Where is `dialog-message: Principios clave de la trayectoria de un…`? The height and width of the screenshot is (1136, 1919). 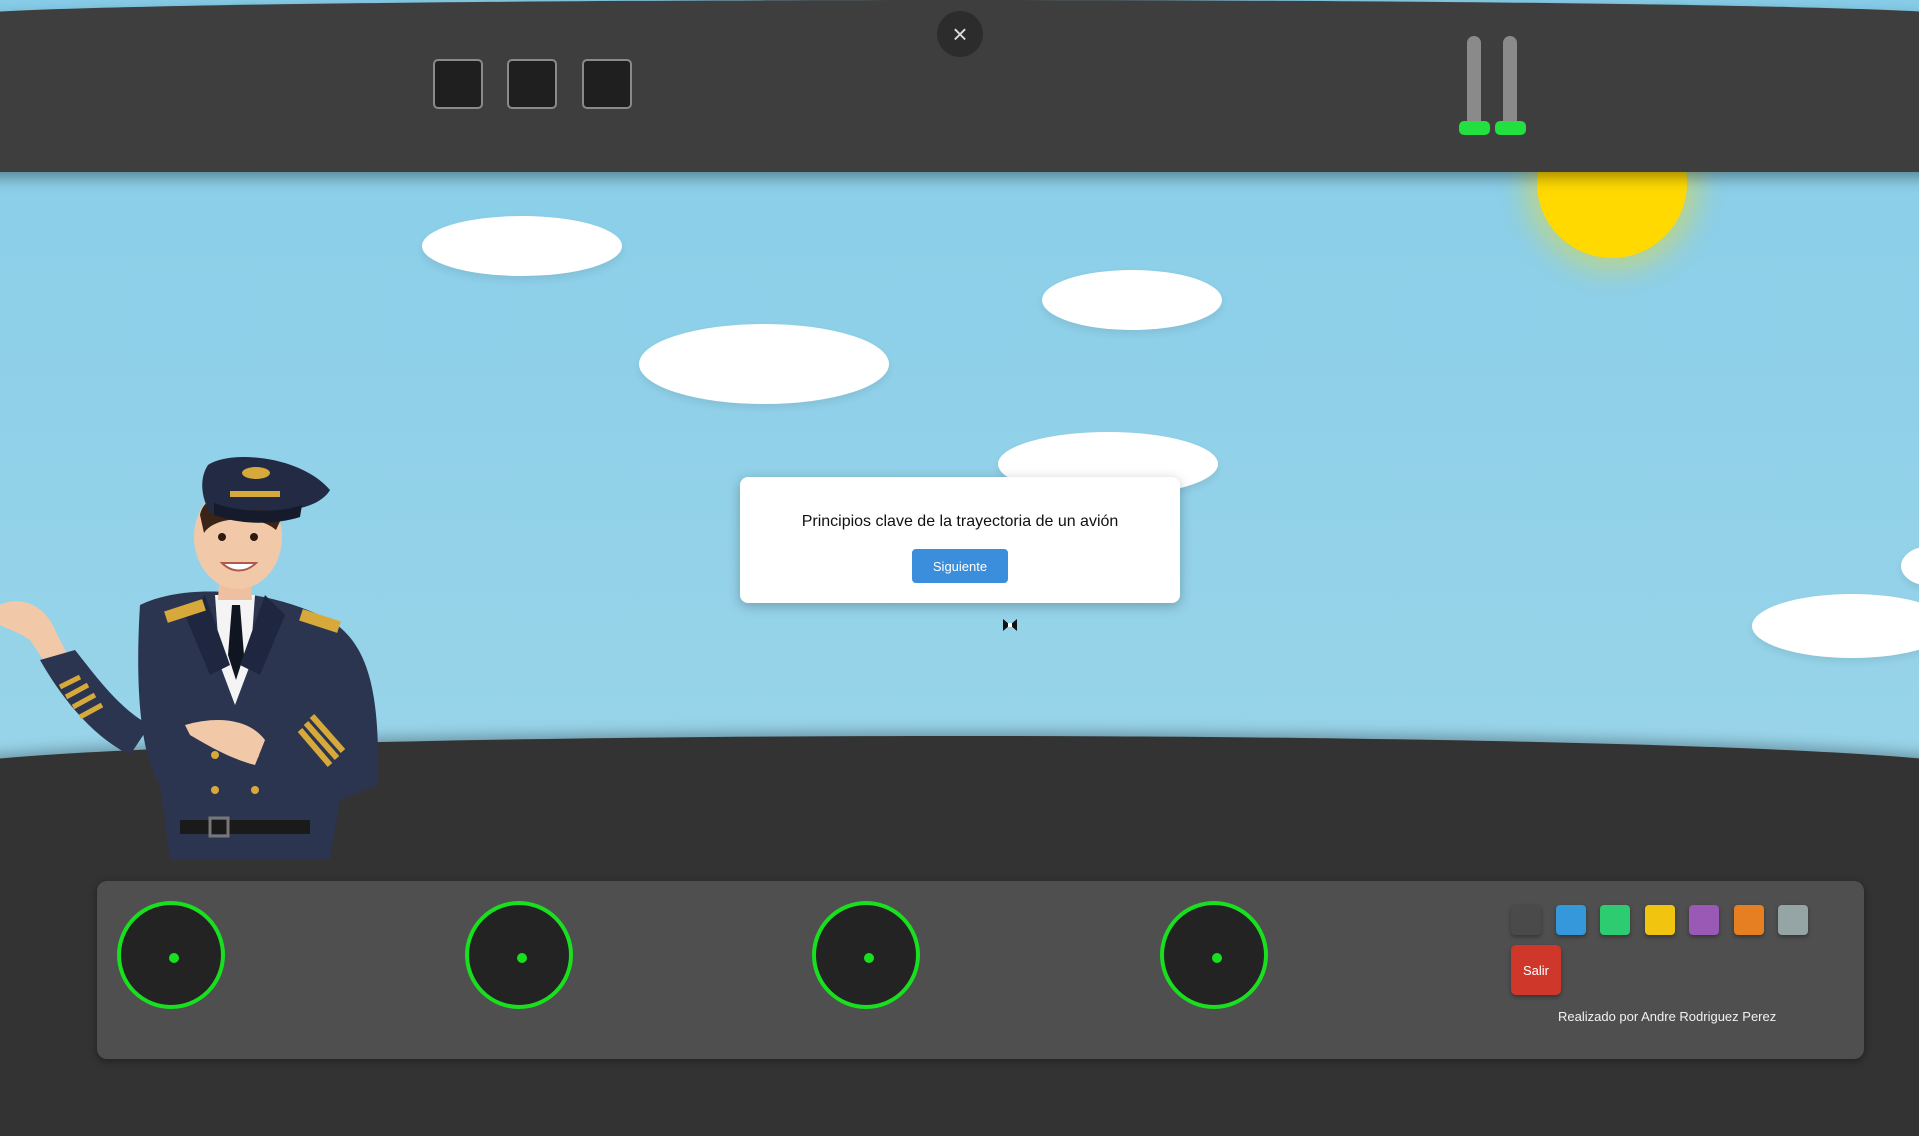 dialog-message: Principios clave de la trayectoria de un… is located at coordinates (960, 521).